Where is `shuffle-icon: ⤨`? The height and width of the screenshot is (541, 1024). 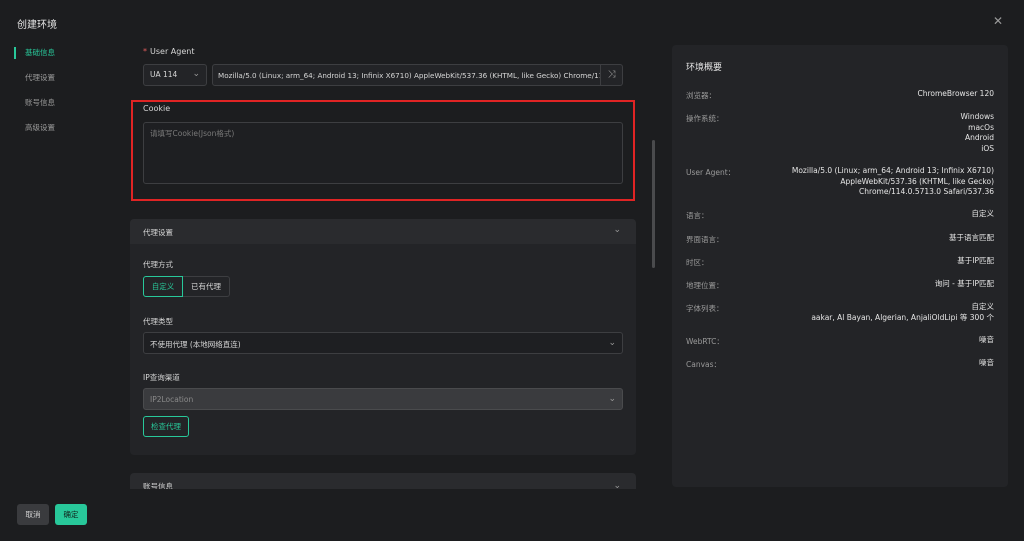 shuffle-icon: ⤨ is located at coordinates (612, 75).